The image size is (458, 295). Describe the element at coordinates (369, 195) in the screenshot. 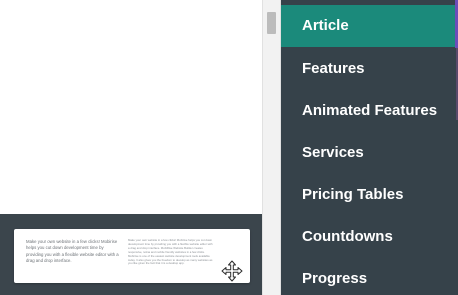

I see `menu-item-pricing-tables: Pricing Tables` at that location.